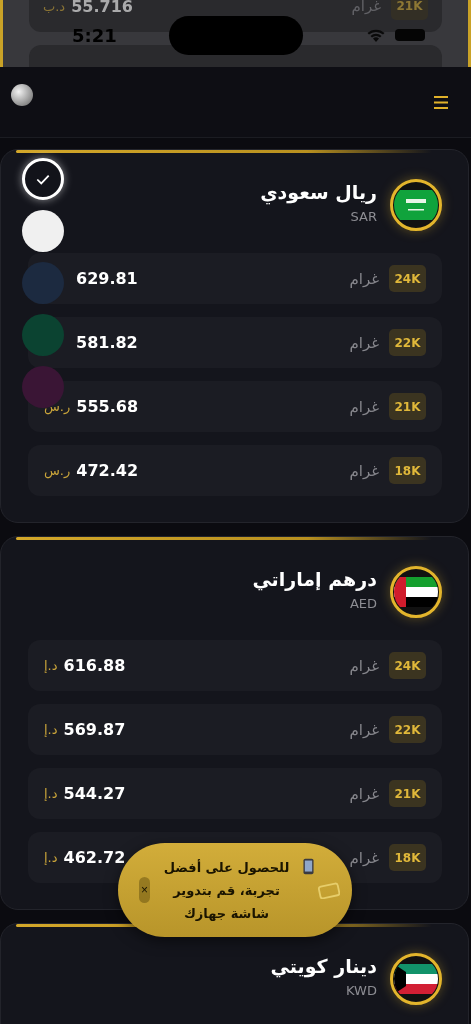 Image resolution: width=471 pixels, height=1024 pixels. I want to click on price-value: 55.716, so click(102, 8).